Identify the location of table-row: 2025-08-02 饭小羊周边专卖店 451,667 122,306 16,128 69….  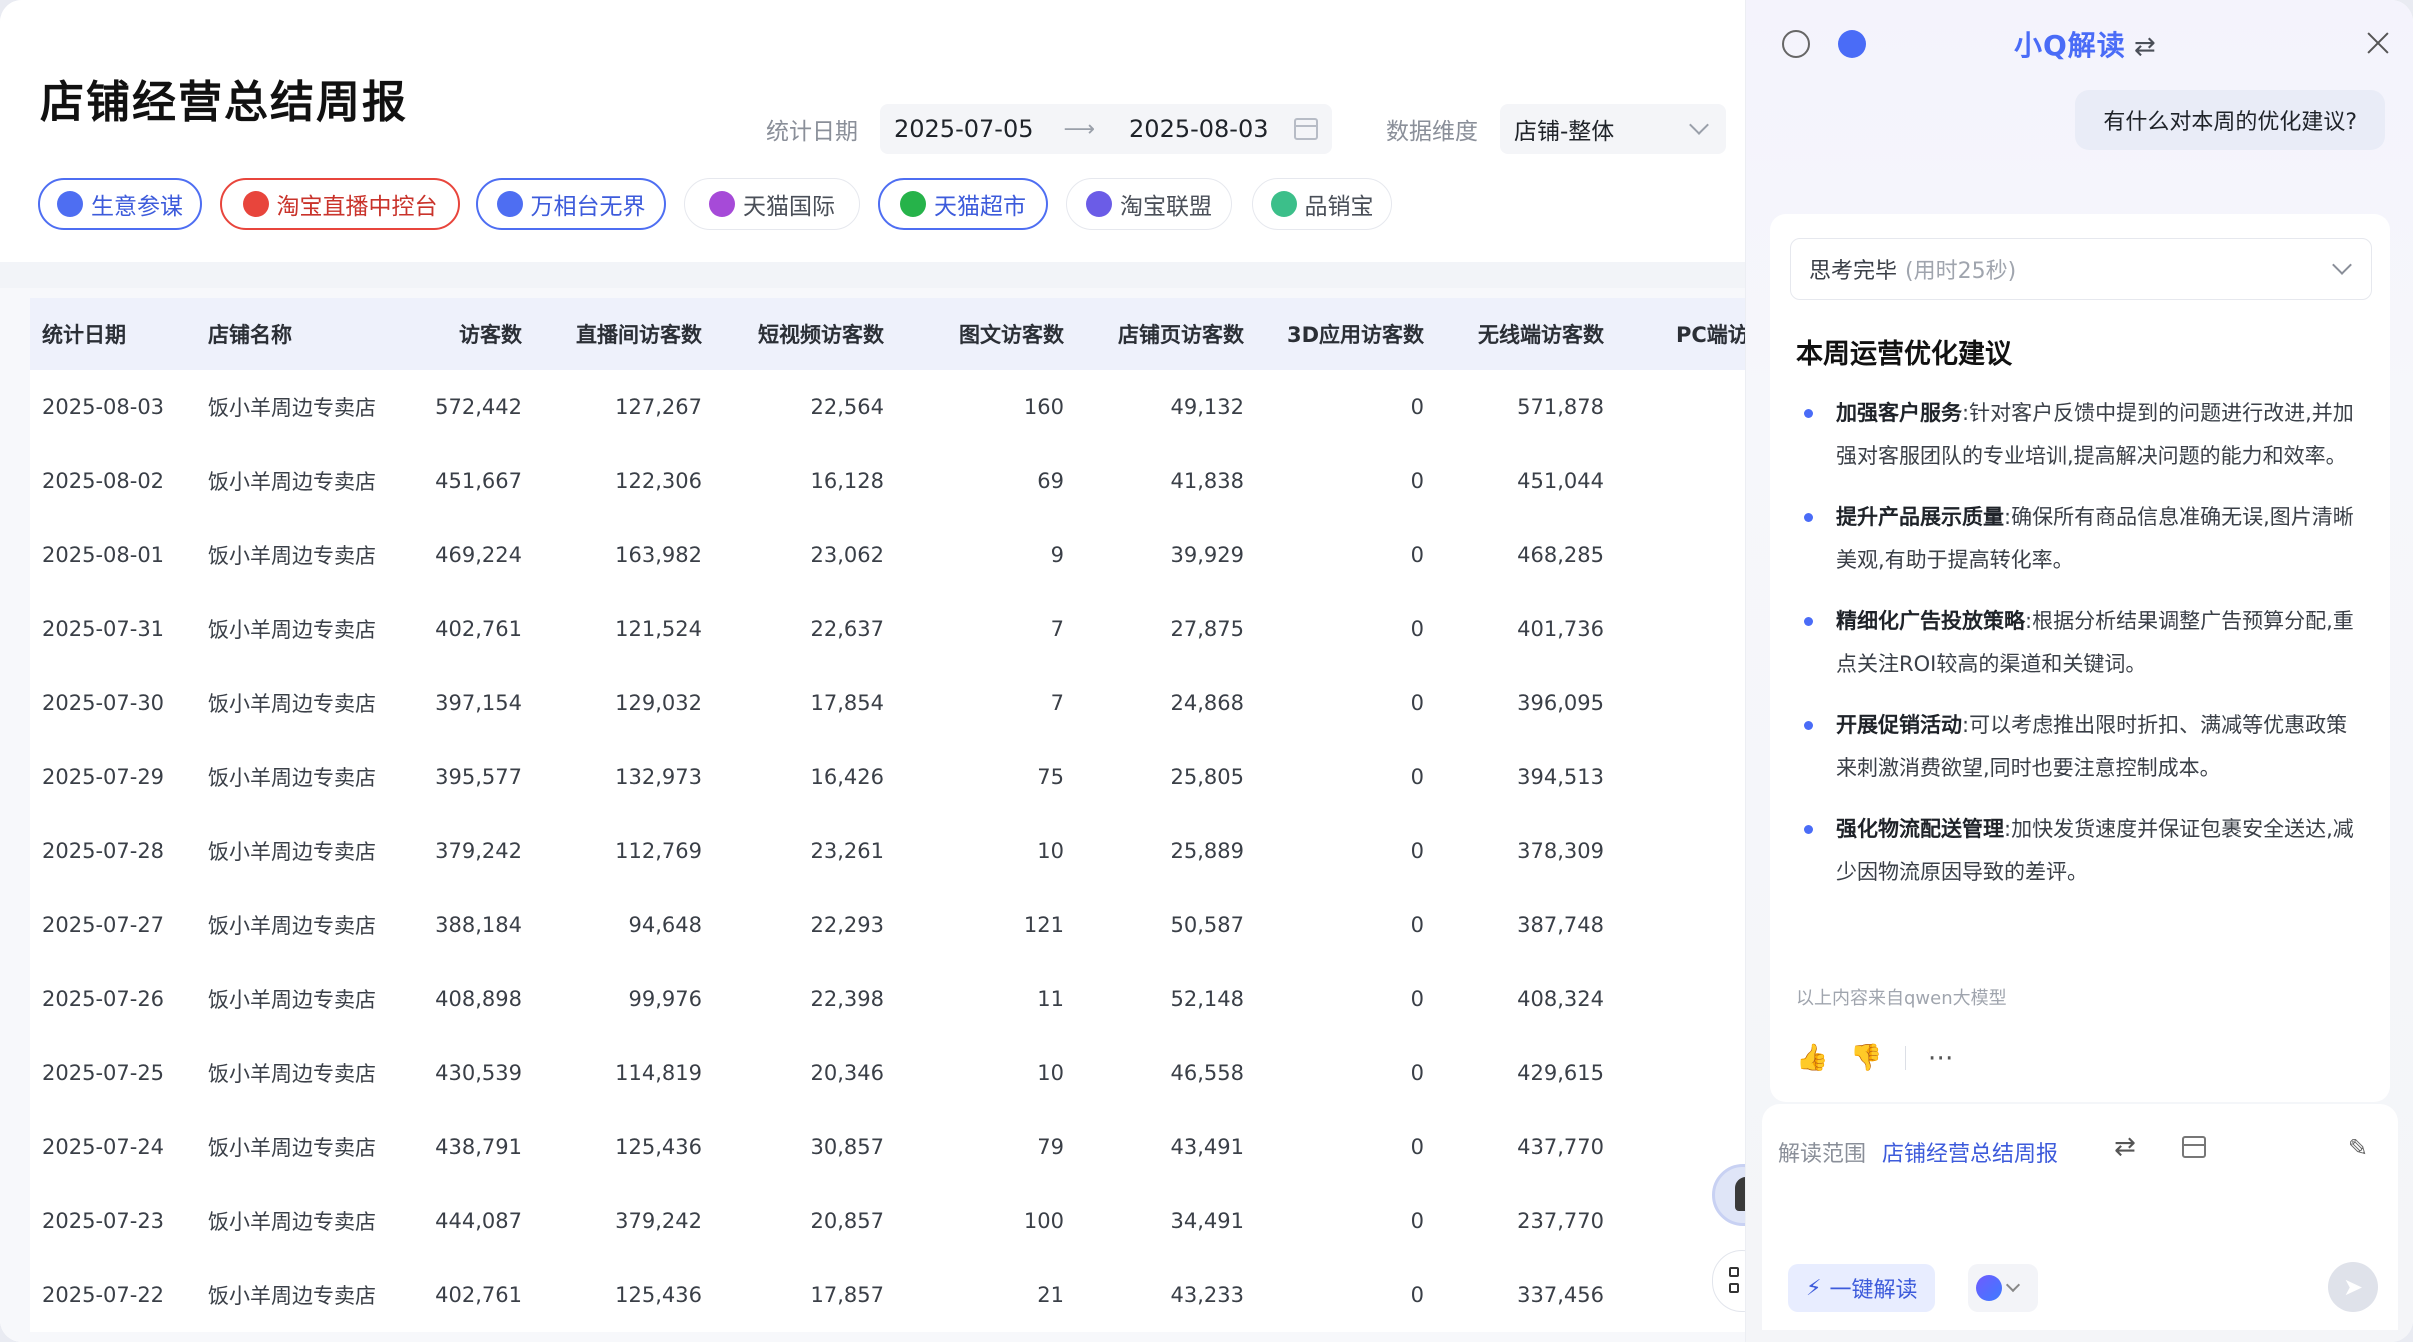
(887, 481).